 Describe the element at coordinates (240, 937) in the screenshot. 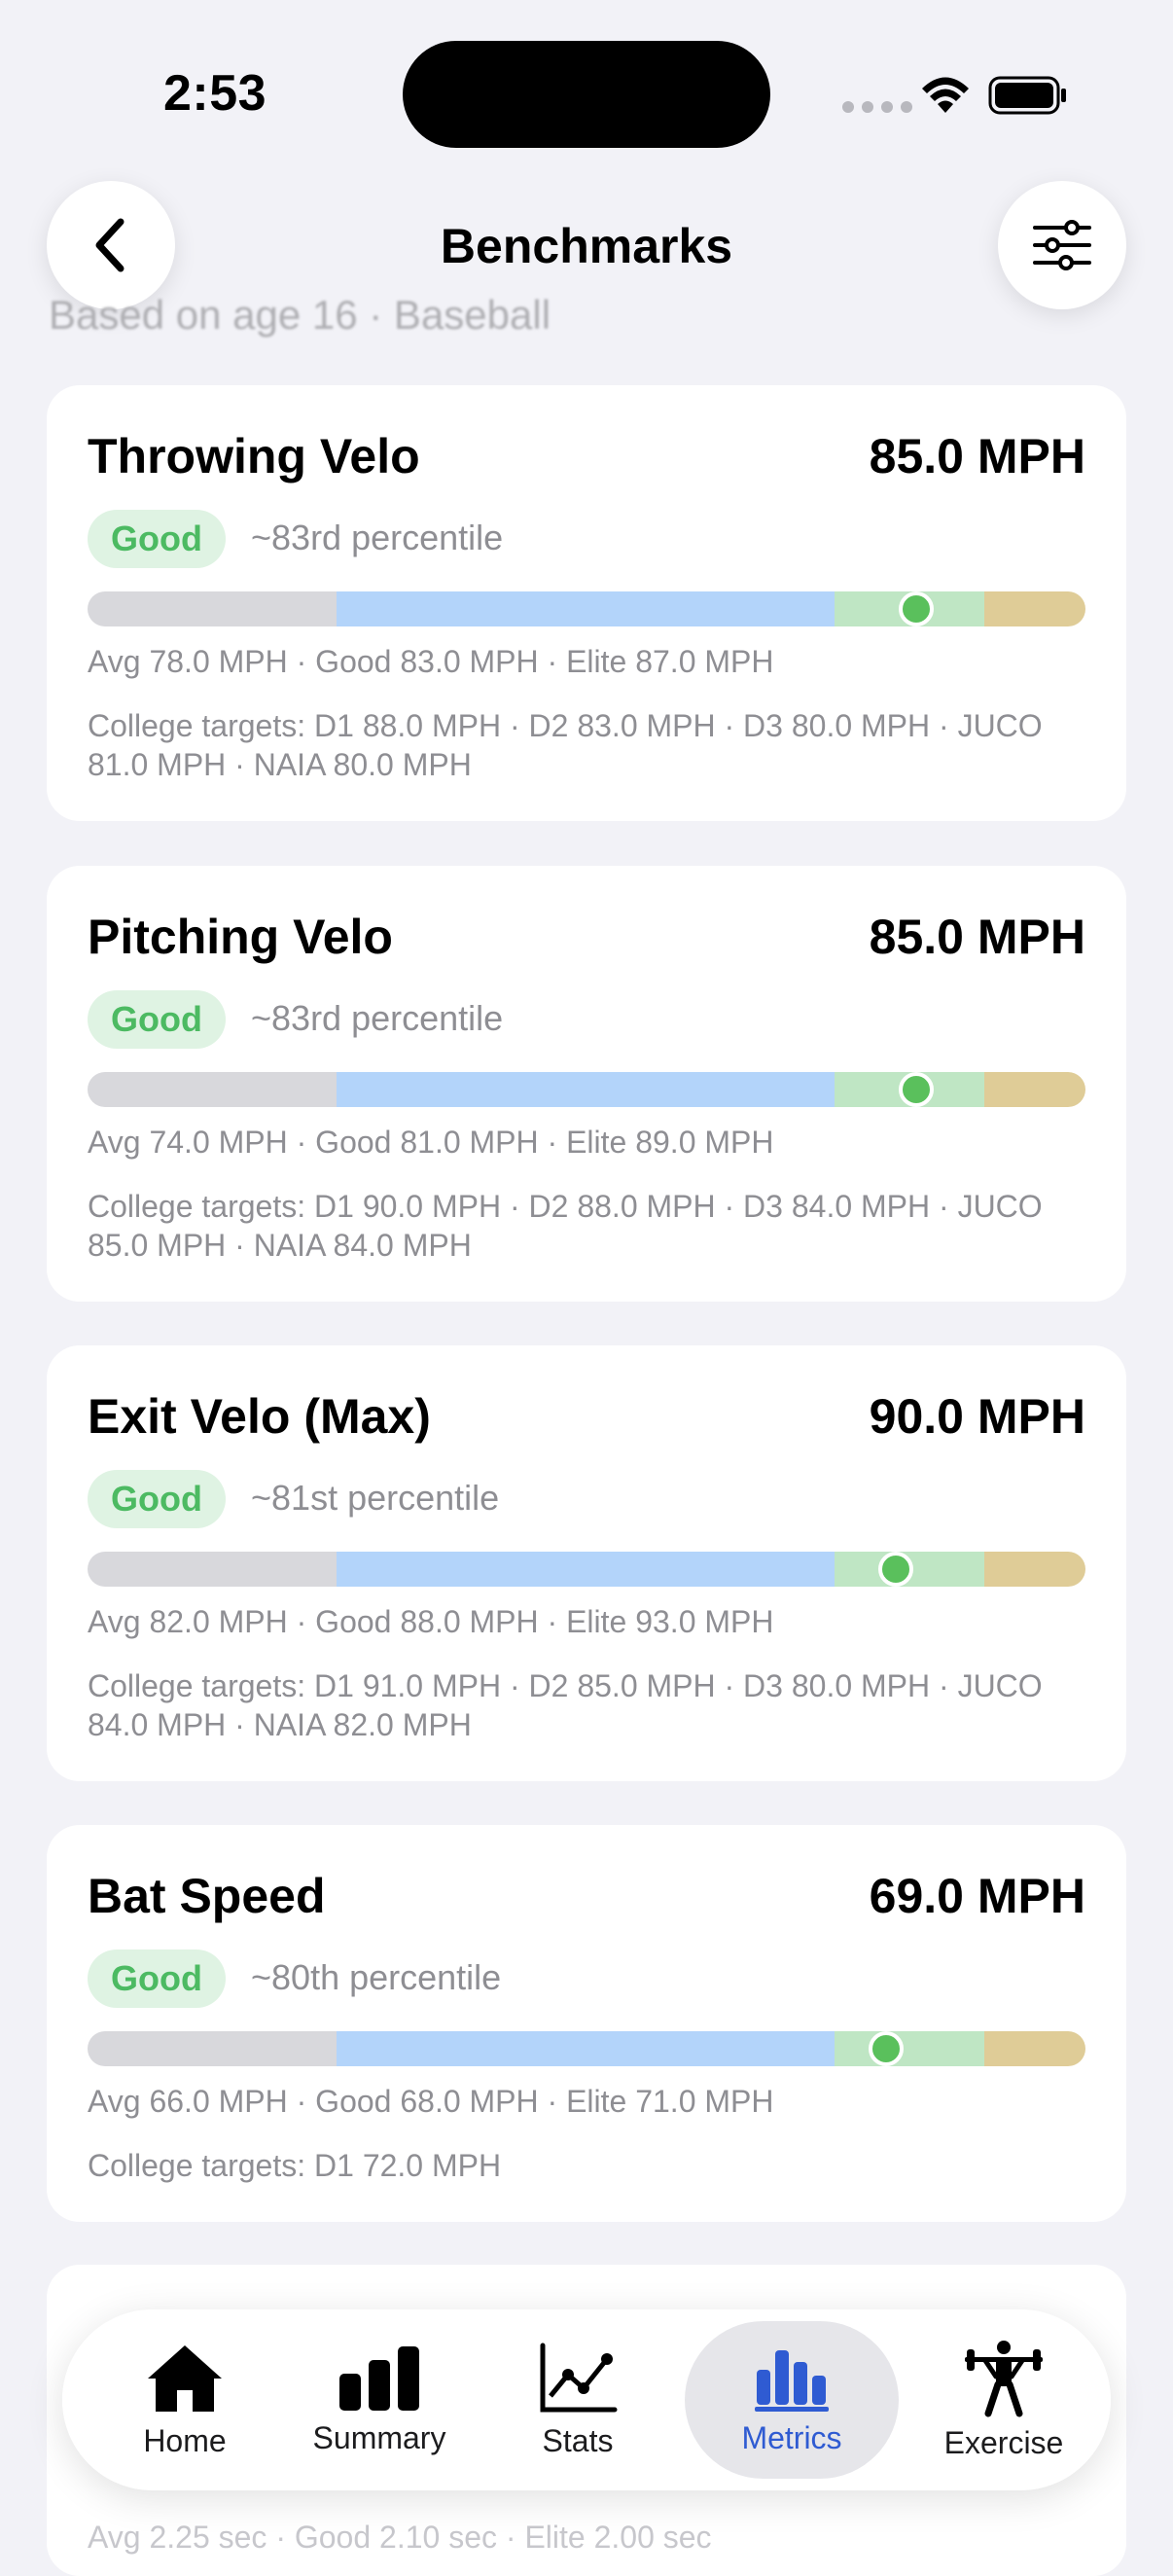

I see `metric-title: Pitching Velo` at that location.